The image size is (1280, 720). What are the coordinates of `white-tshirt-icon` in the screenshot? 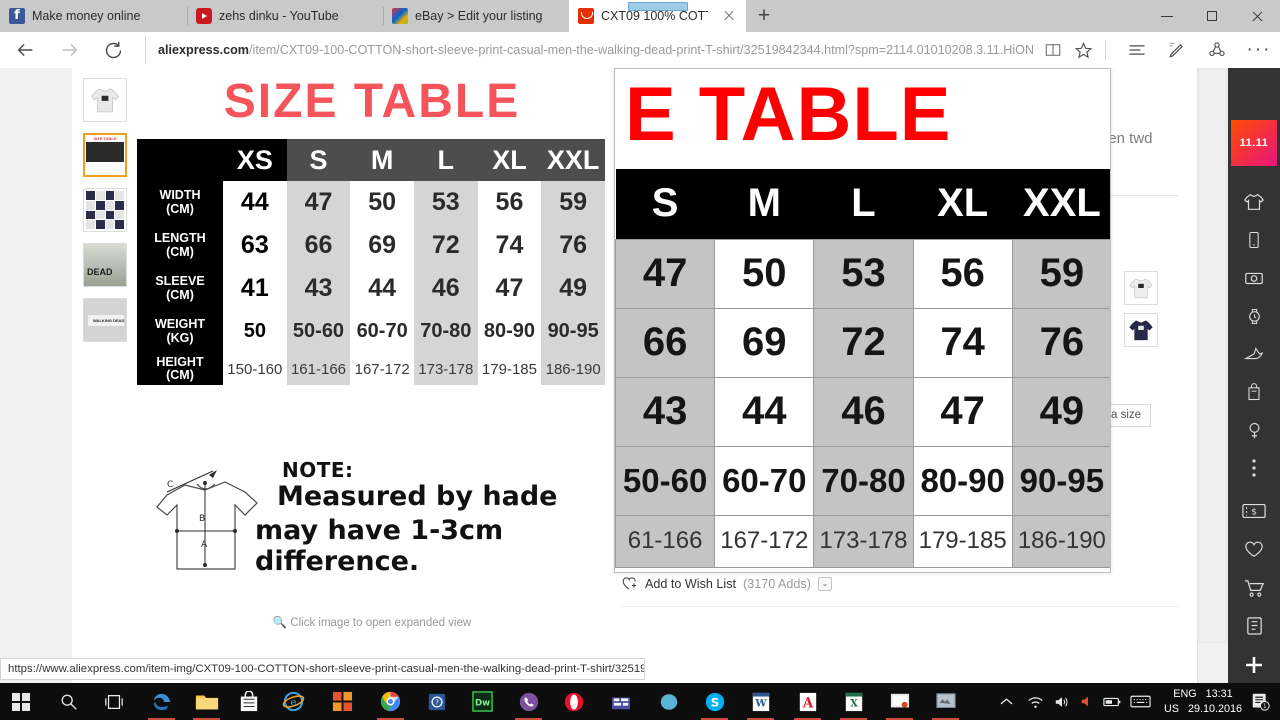 It's located at (1141, 288).